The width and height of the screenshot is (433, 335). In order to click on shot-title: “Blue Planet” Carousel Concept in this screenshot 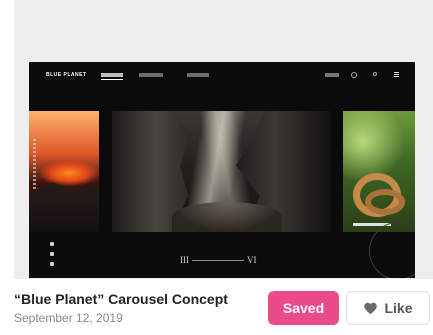, I will do `click(121, 299)`.